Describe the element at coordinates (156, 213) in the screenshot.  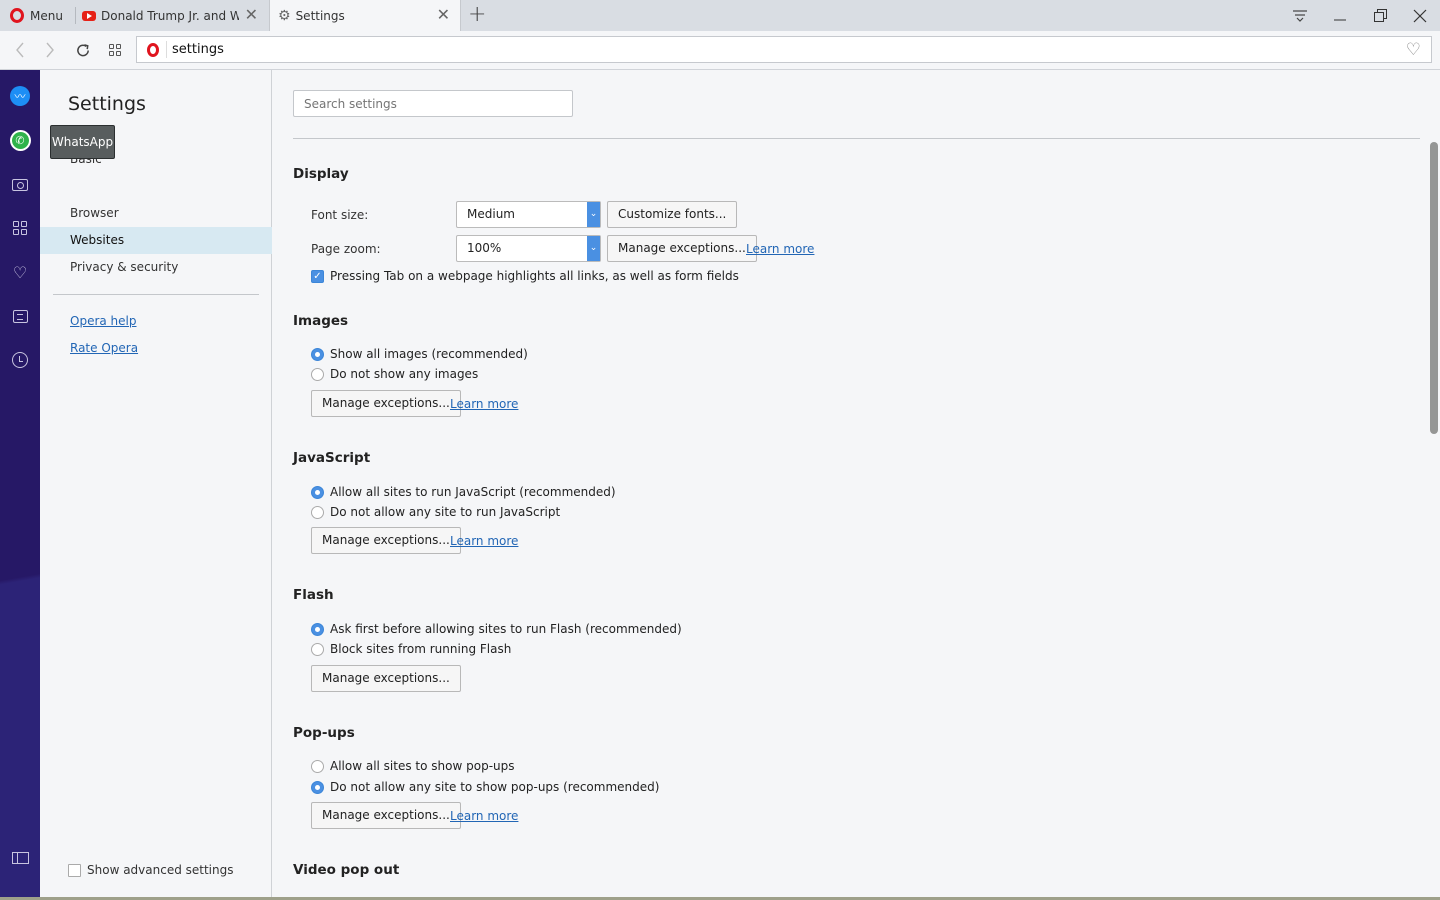
I see `nav-item-browser: Browser` at that location.